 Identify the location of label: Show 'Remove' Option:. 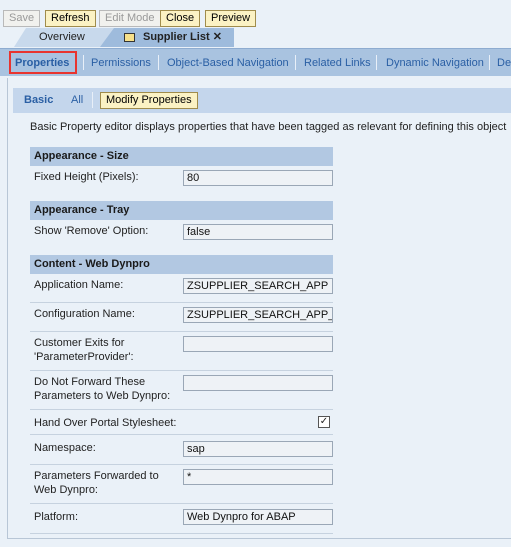
(91, 231).